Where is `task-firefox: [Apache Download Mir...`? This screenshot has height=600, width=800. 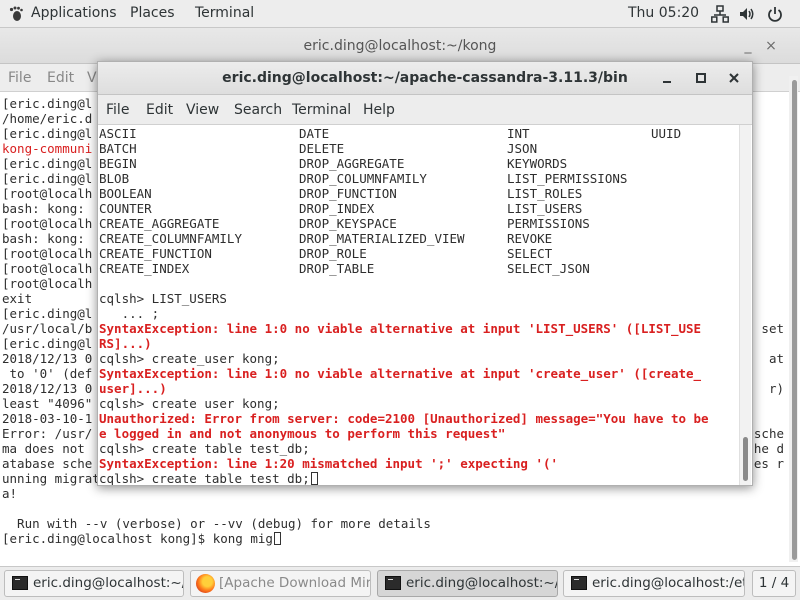 task-firefox: [Apache Download Mir... is located at coordinates (280, 583).